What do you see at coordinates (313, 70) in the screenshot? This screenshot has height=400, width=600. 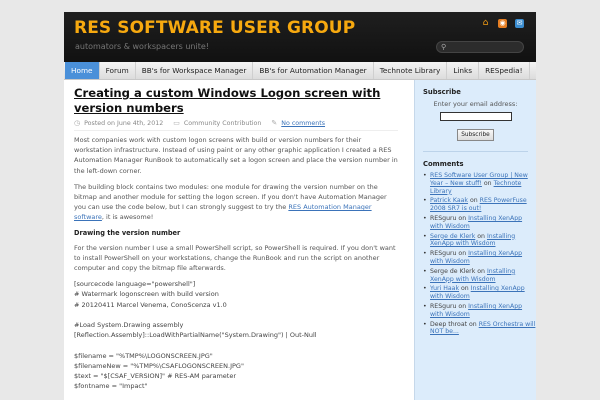 I see `nav-item: BB's for Automation Manager` at bounding box center [313, 70].